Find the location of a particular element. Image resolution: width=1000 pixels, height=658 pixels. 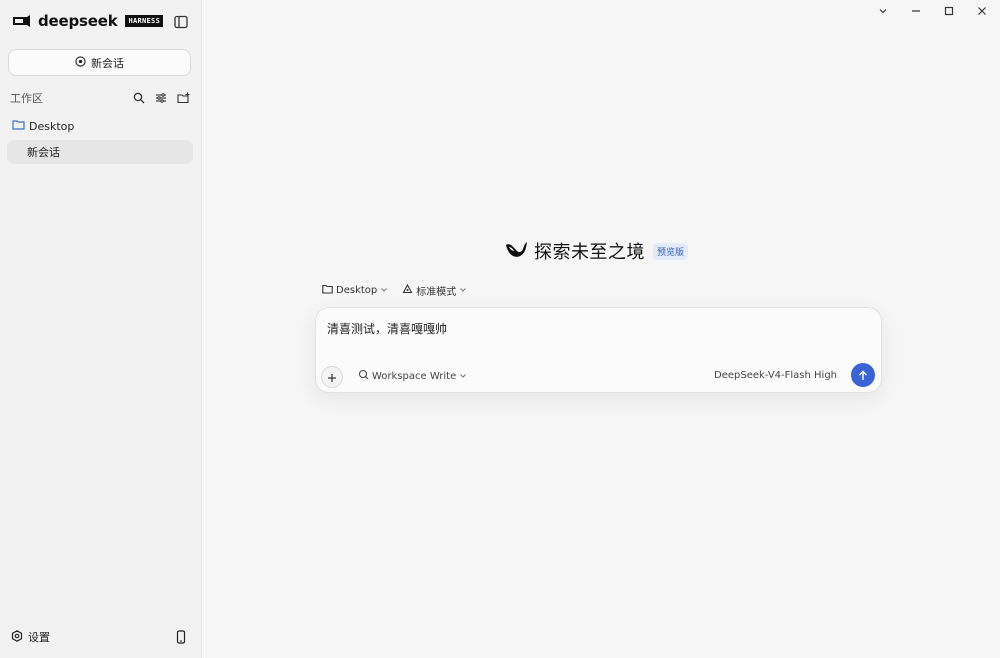

chat-title: 新会话 is located at coordinates (43, 152).